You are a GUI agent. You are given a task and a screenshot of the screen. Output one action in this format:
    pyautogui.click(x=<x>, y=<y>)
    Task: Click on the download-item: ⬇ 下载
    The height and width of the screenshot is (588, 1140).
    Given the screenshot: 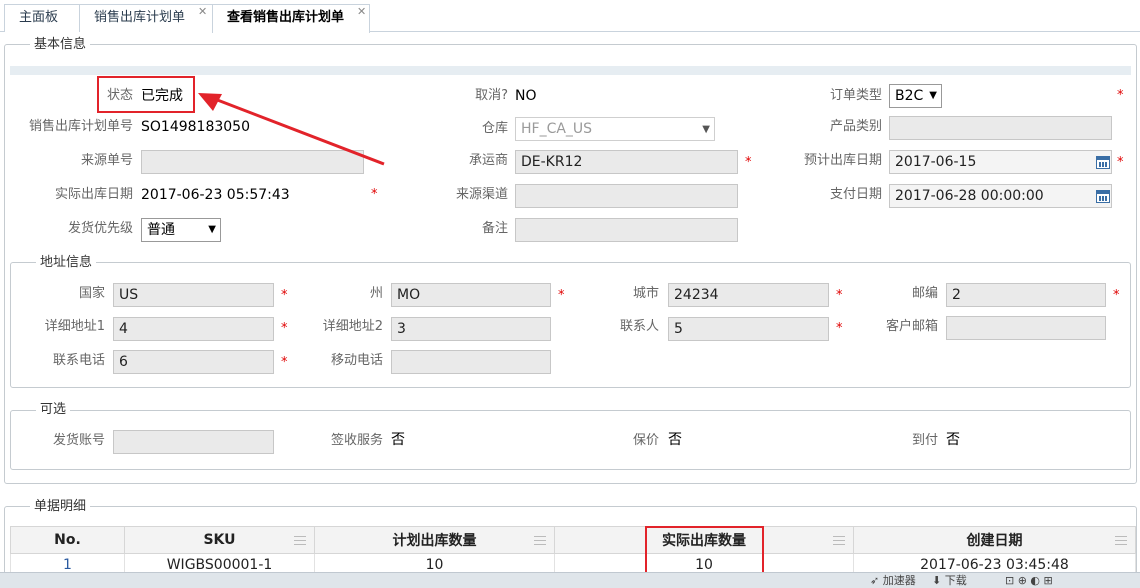 What is the action you would take?
    pyautogui.click(x=949, y=580)
    